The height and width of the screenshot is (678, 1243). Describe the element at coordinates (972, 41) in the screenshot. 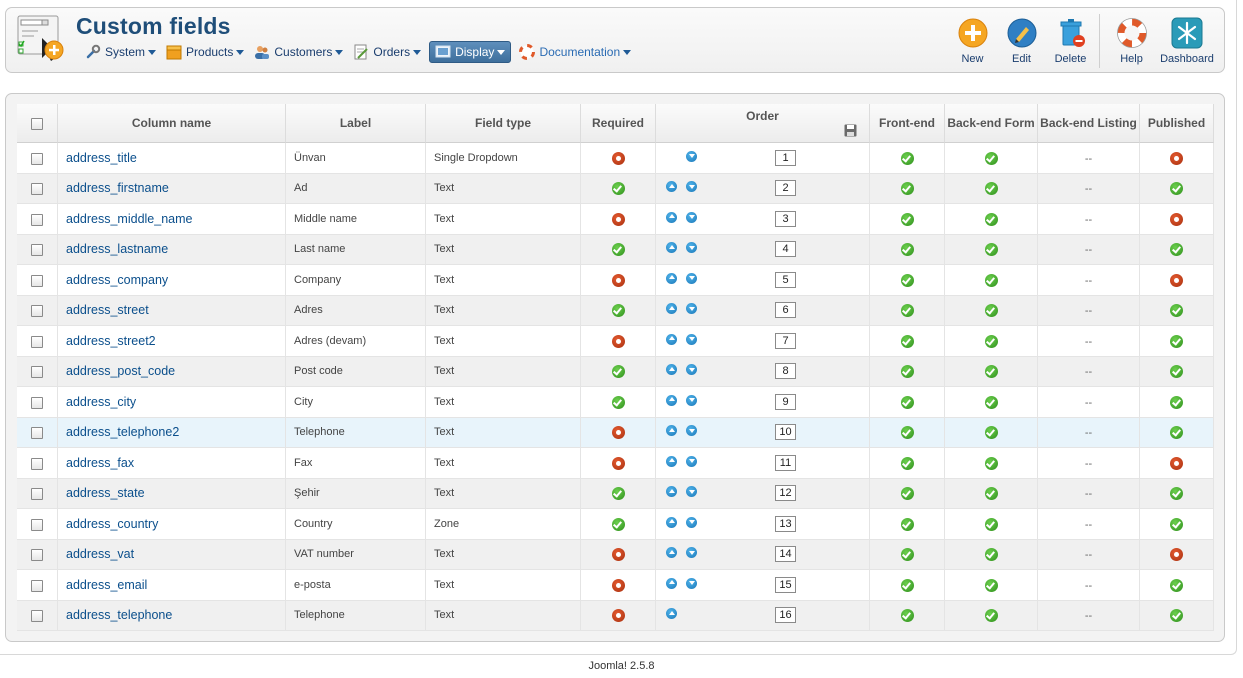

I see `new-button: New` at that location.